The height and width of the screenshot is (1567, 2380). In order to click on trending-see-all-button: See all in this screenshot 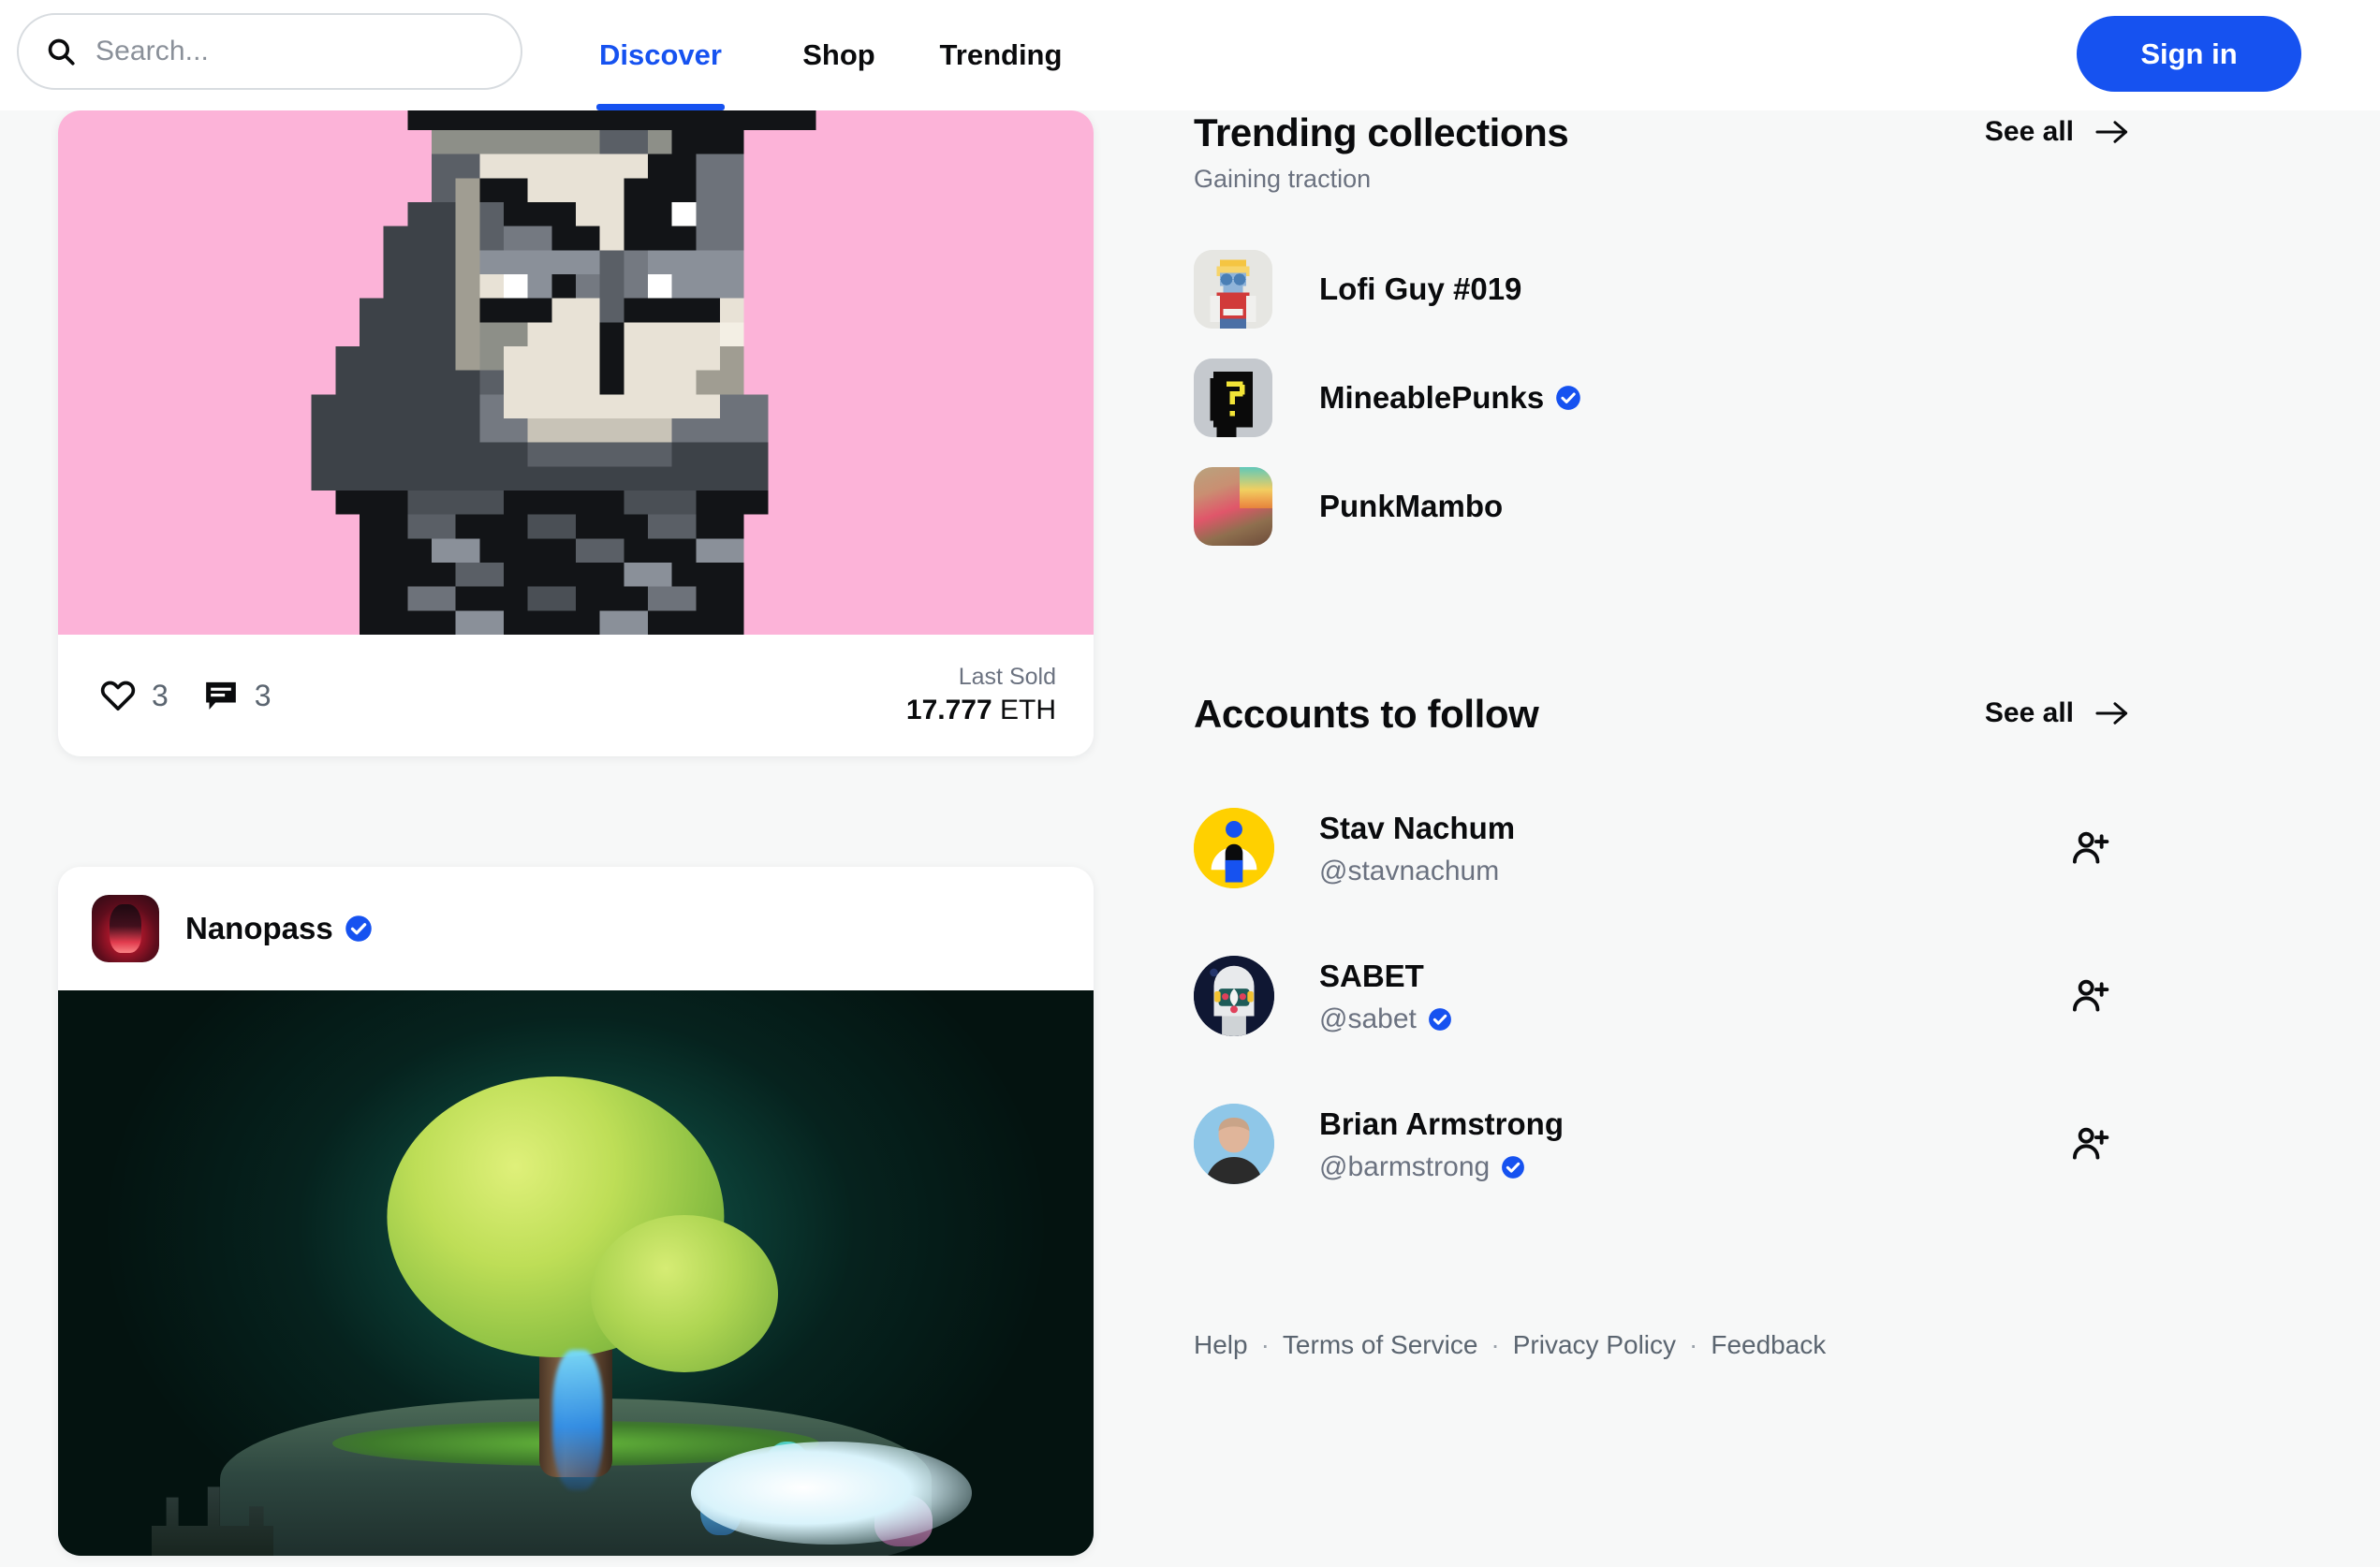, I will do `click(2057, 129)`.